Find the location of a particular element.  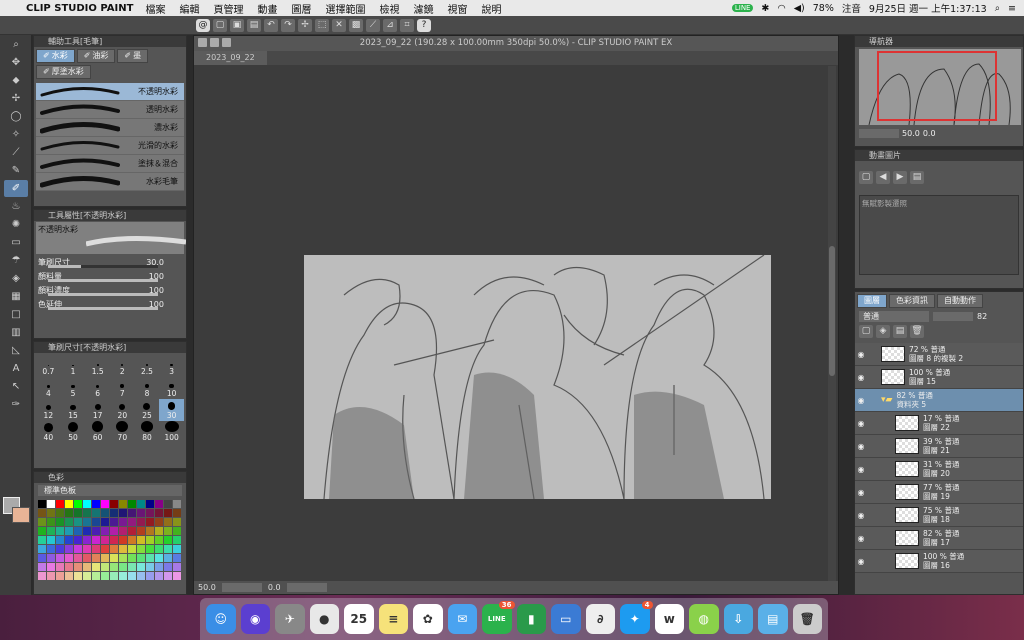

new-raster-layer-icon: ▢ is located at coordinates (866, 331).